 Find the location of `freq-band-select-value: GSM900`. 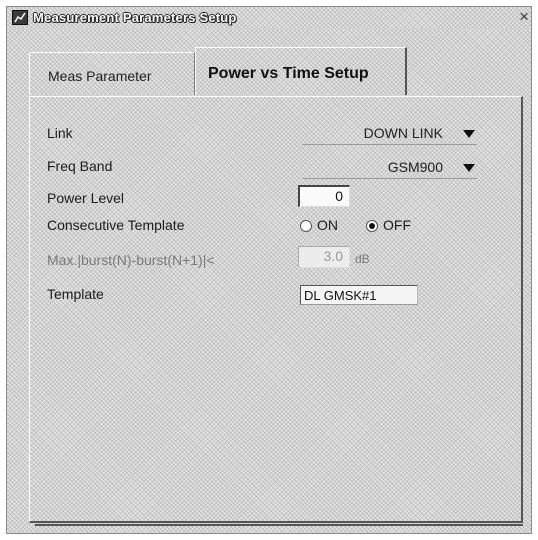

freq-band-select-value: GSM900 is located at coordinates (415, 167).